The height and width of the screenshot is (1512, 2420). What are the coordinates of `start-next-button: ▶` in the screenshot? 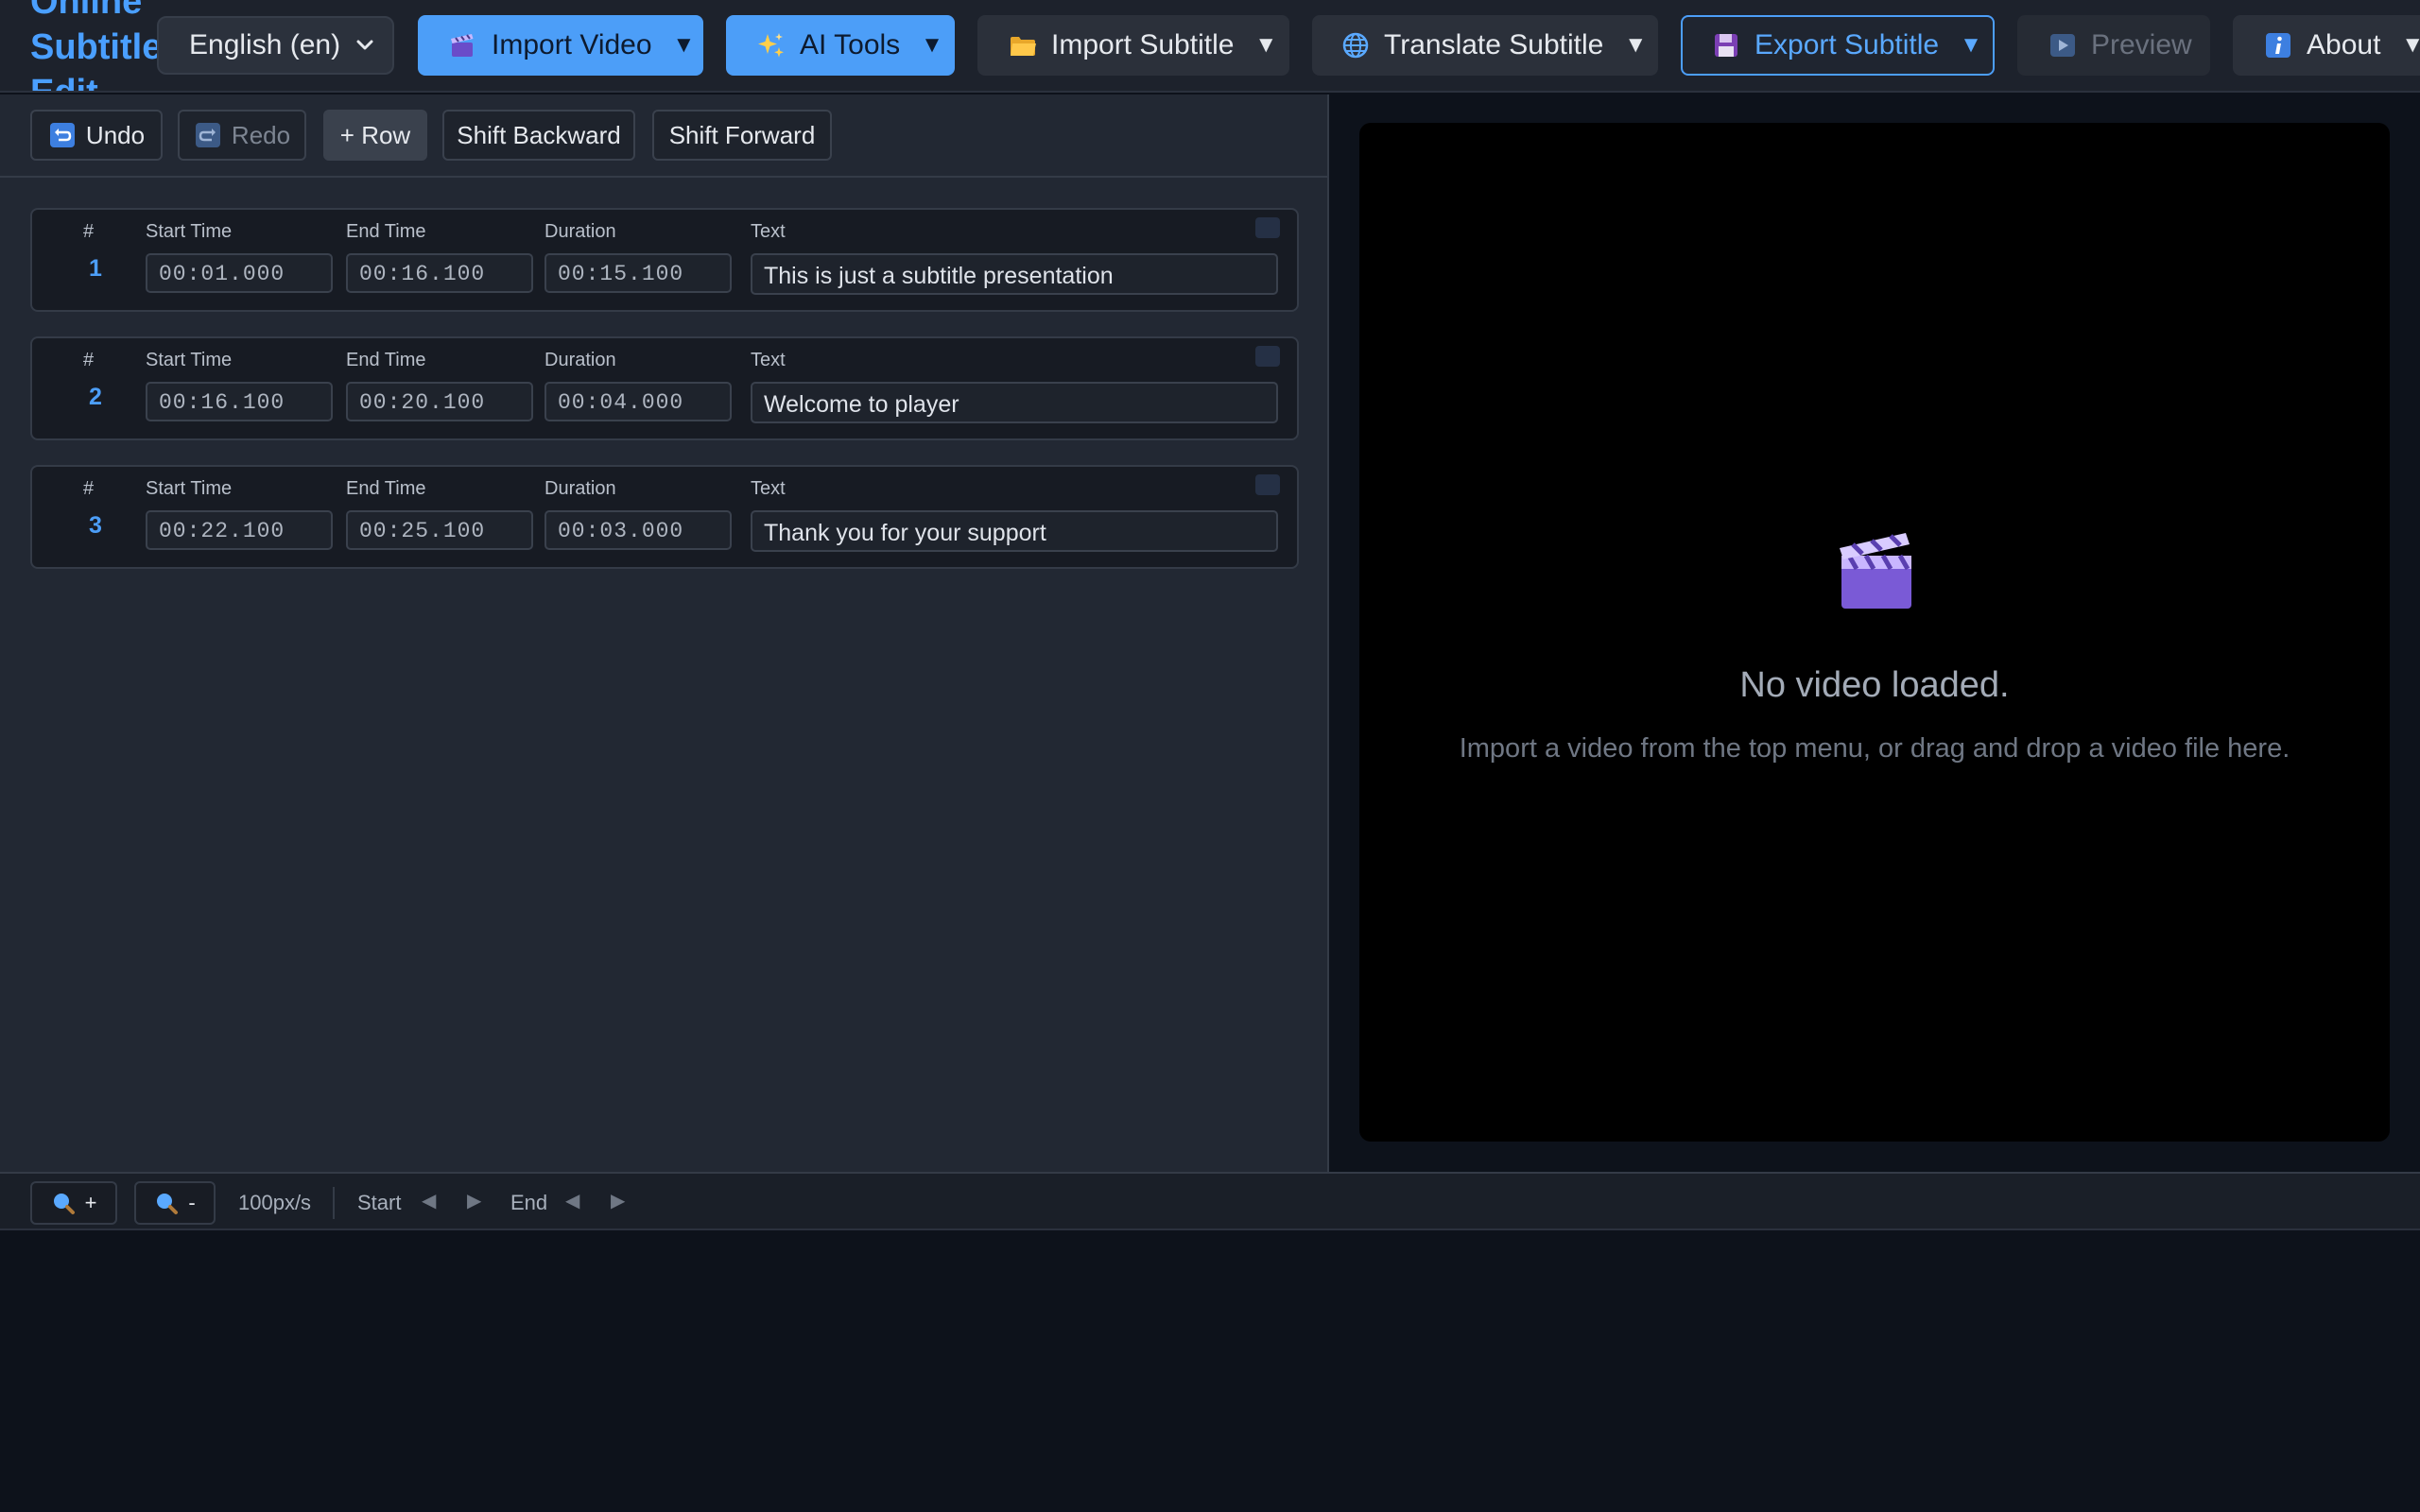 It's located at (474, 1200).